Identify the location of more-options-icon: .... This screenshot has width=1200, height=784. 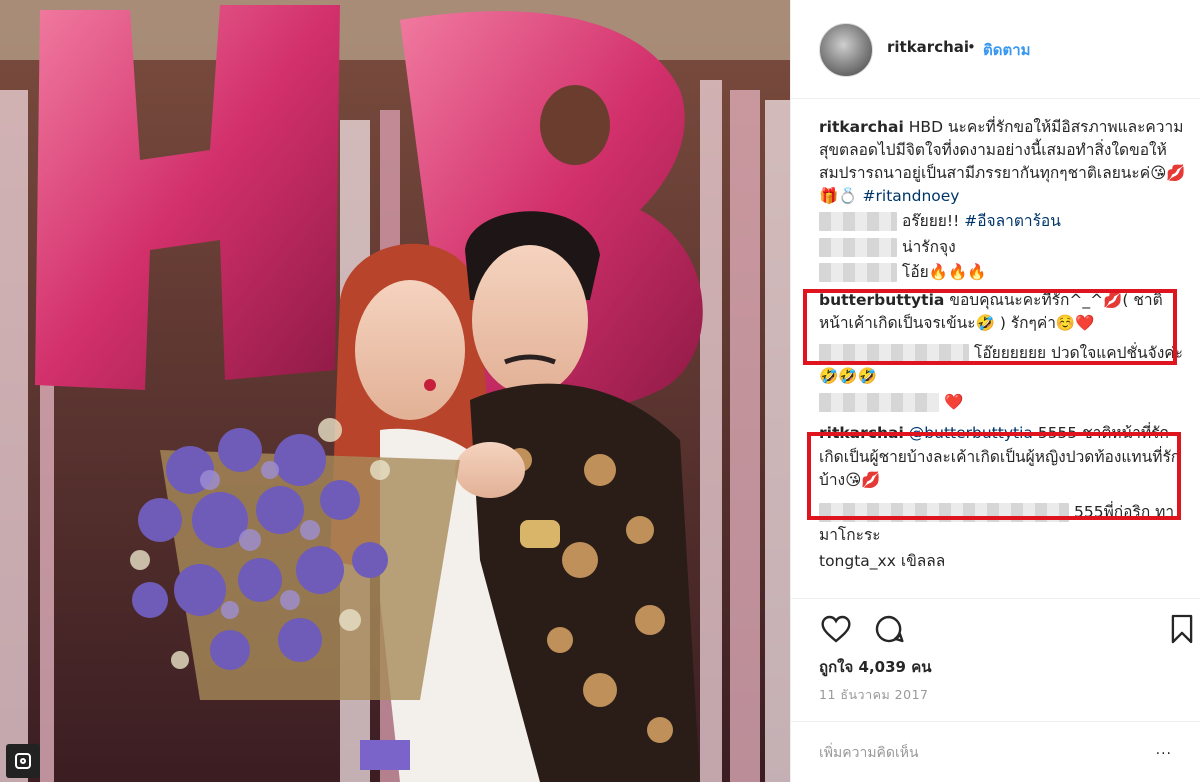
(1164, 750).